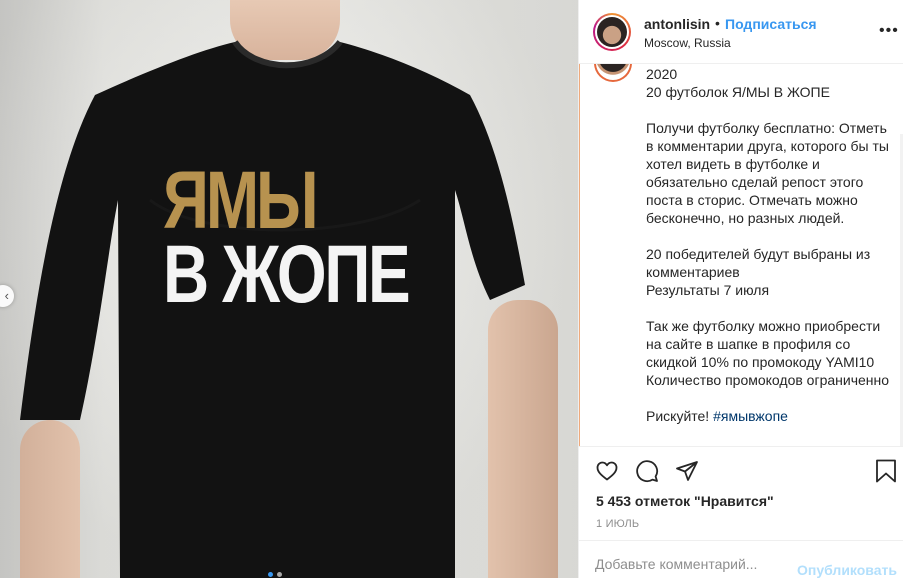 The width and height of the screenshot is (903, 578). Describe the element at coordinates (771, 24) in the screenshot. I see `follow-button: Подписаться` at that location.